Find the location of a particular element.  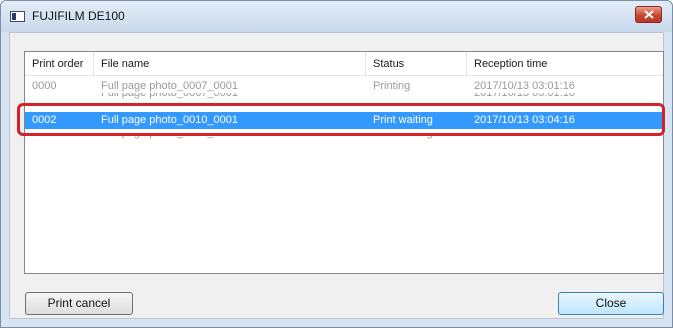

ghost-time-text: 2017/10/13 03:04:16 is located at coordinates (563, 138).